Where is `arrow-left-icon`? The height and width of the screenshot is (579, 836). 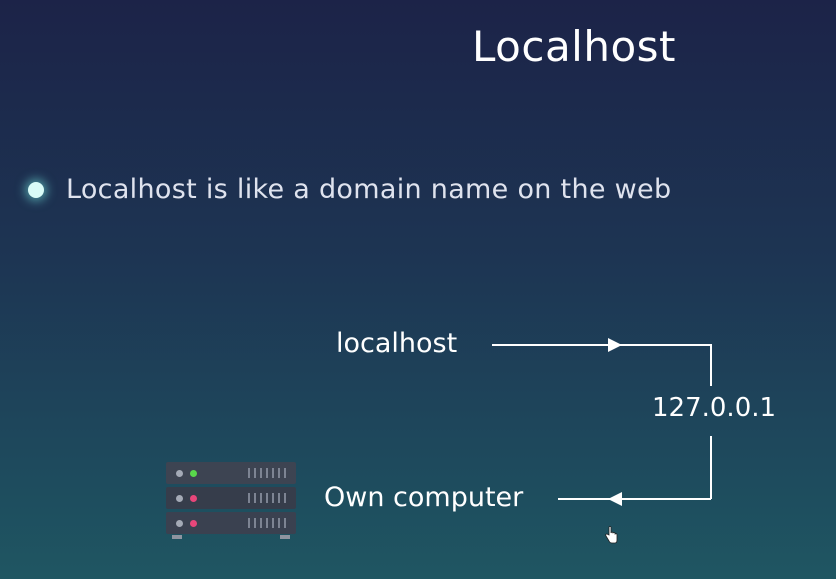
arrow-left-icon is located at coordinates (615, 499).